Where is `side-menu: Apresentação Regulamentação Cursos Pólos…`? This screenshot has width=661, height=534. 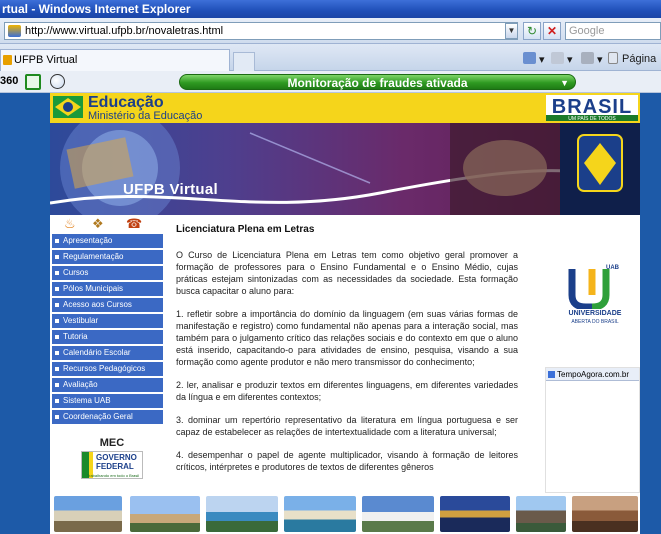
side-menu: Apresentação Regulamentação Cursos Pólos… is located at coordinates (107, 330).